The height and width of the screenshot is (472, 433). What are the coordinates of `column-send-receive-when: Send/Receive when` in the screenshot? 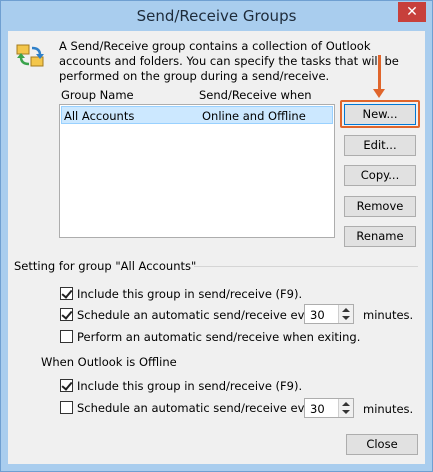 It's located at (255, 95).